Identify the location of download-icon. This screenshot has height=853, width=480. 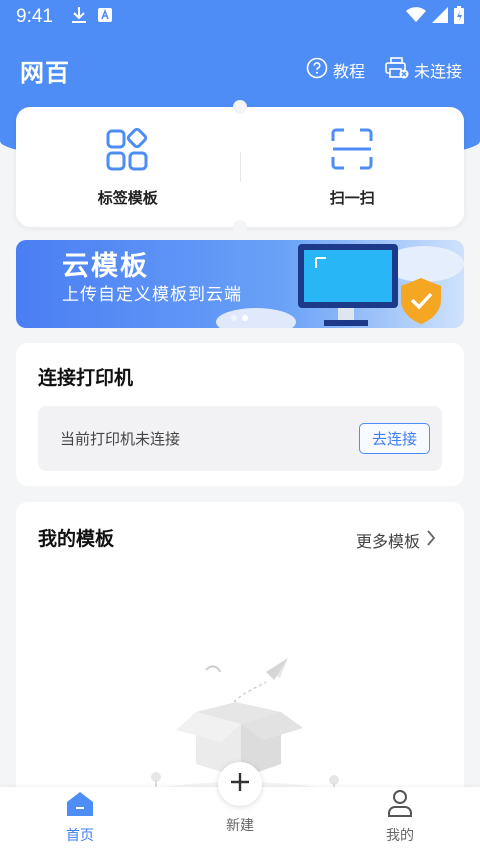
(79, 17).